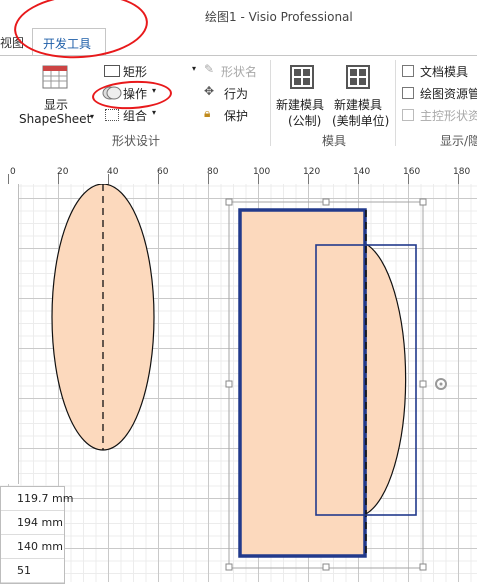 This screenshot has width=477, height=584. What do you see at coordinates (236, 116) in the screenshot?
I see `protect-label: 保护` at bounding box center [236, 116].